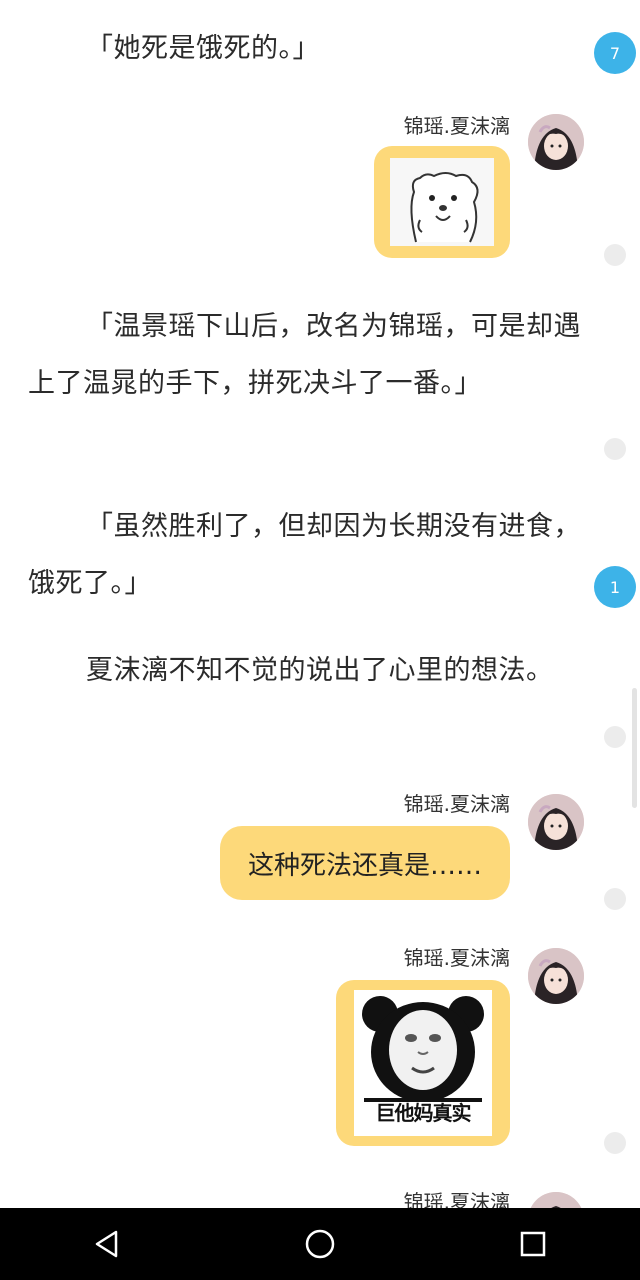 This screenshot has height=1280, width=640. I want to click on story-paragraph: 「虽然胜利了，但却因为长期没有进食，饿死了。」, so click(304, 555).